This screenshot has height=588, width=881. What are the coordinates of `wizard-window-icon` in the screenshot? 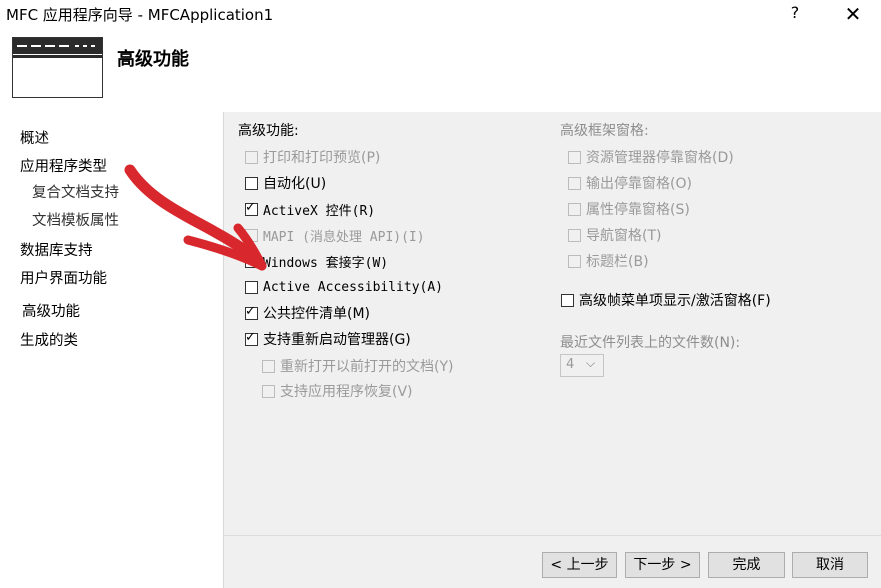 It's located at (57, 67).